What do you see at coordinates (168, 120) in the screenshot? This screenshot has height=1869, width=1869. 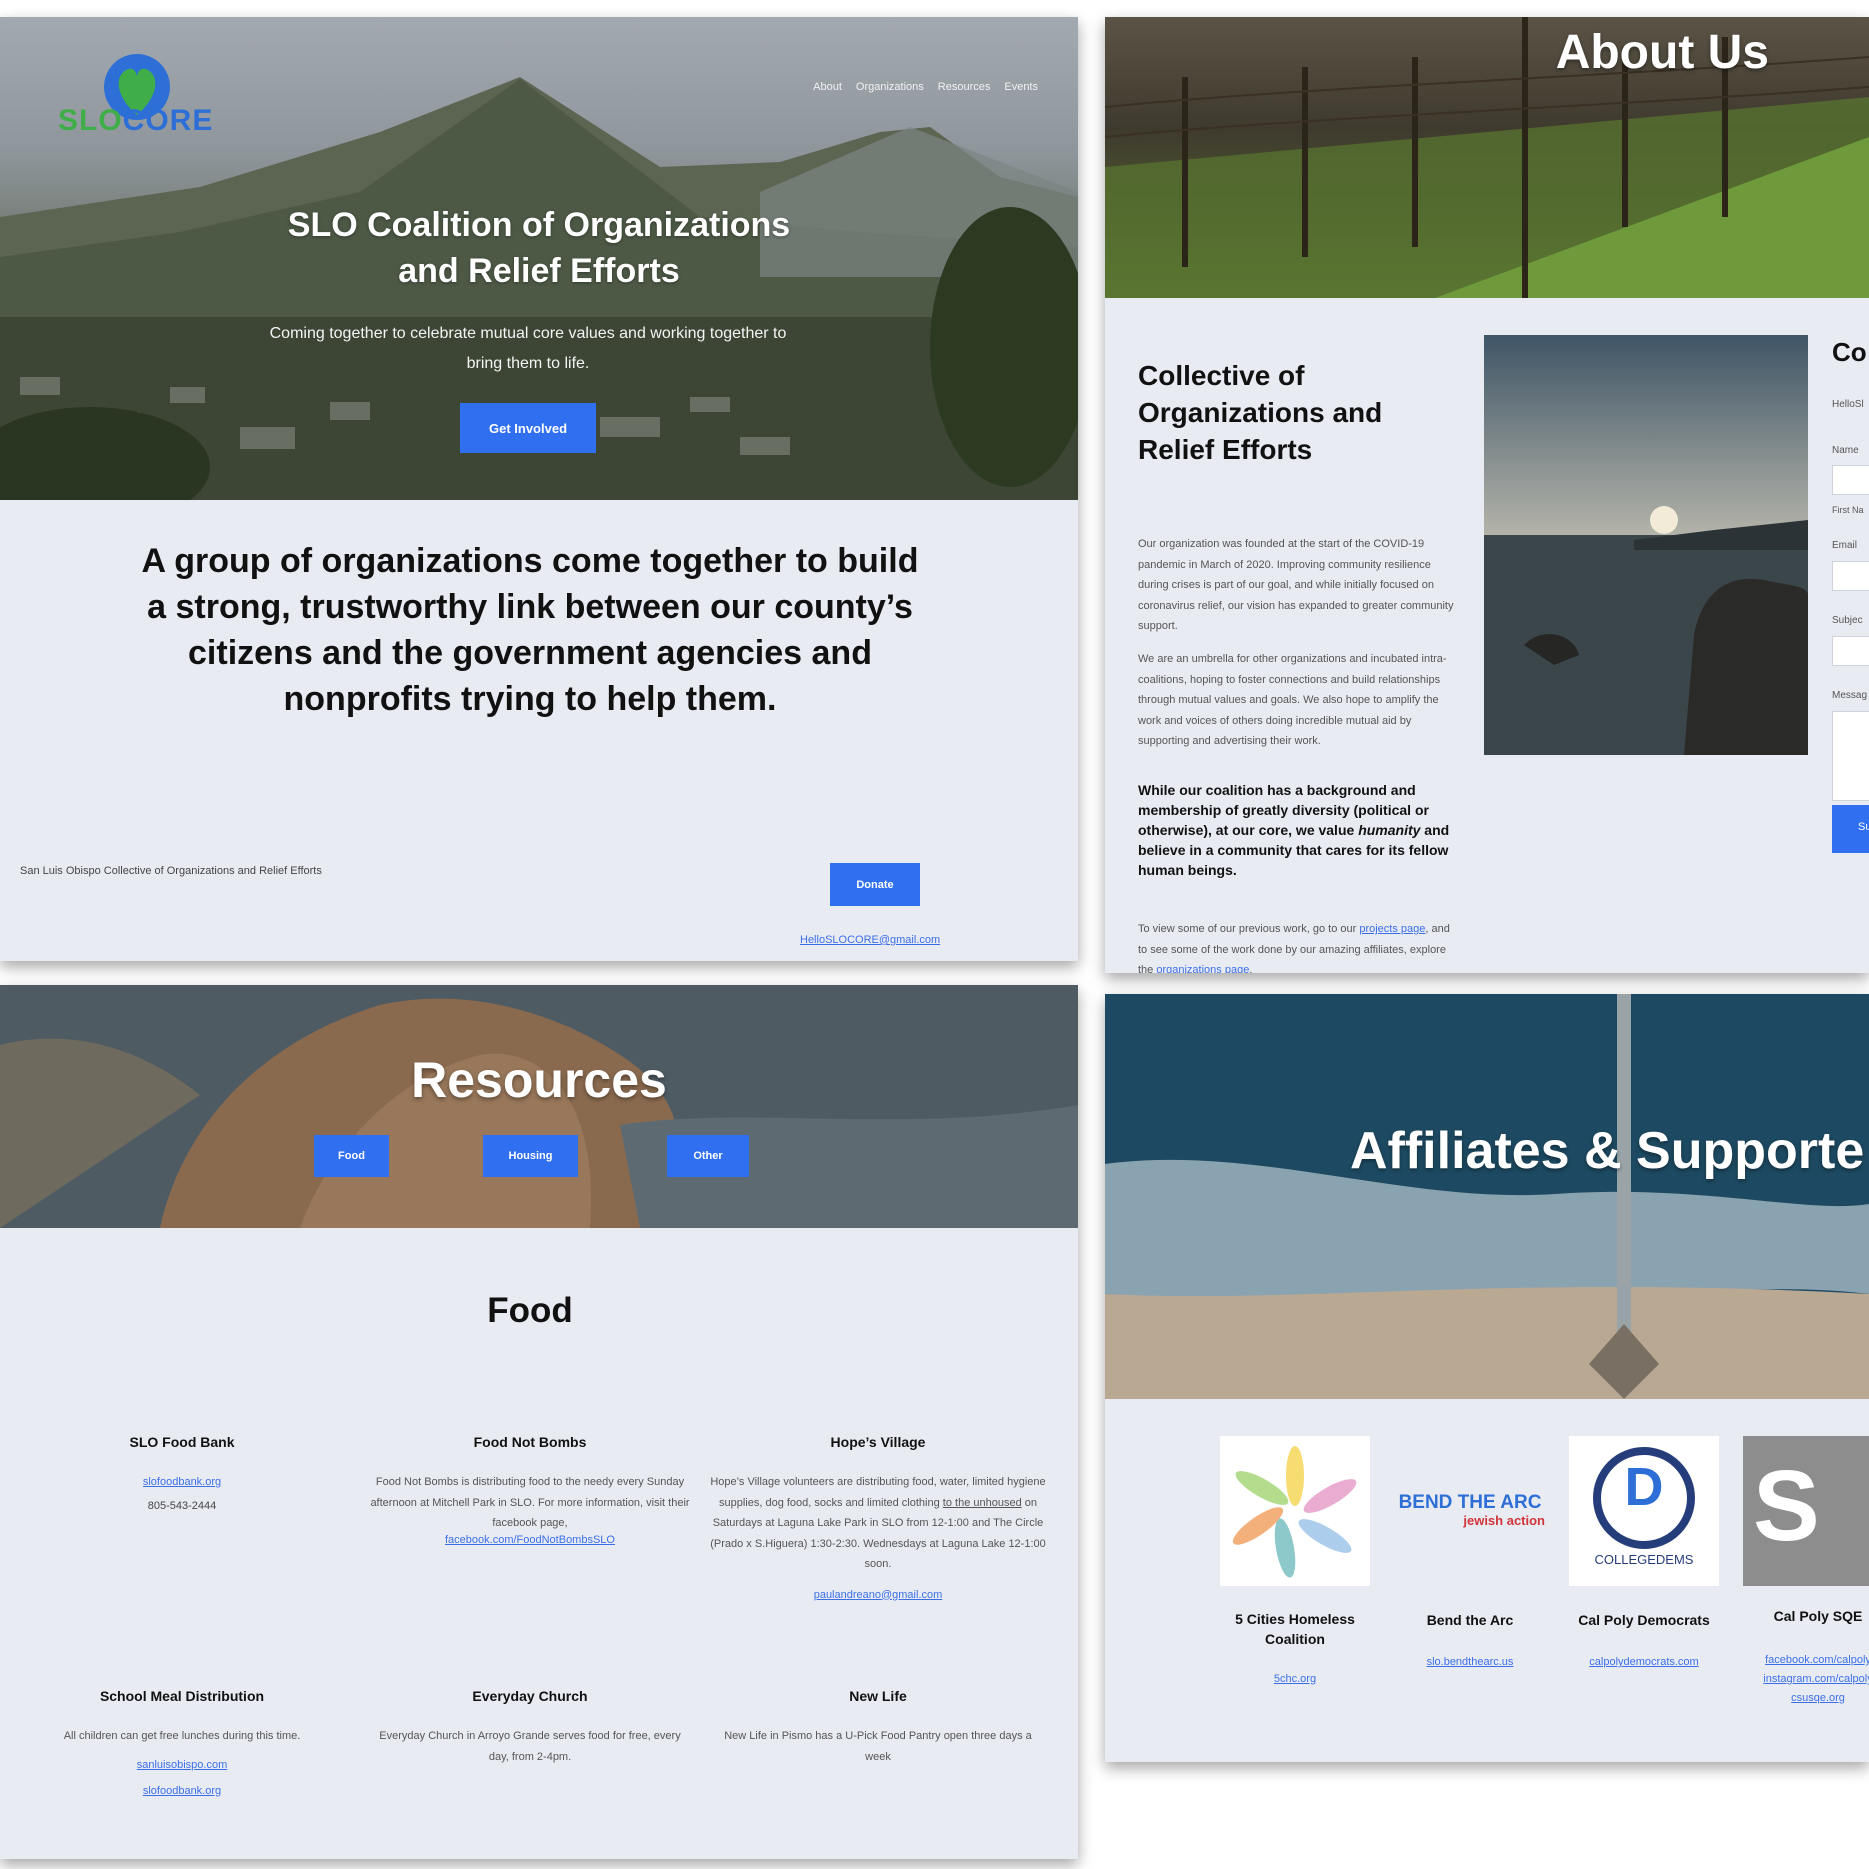 I see `logo-core-text: CORE` at bounding box center [168, 120].